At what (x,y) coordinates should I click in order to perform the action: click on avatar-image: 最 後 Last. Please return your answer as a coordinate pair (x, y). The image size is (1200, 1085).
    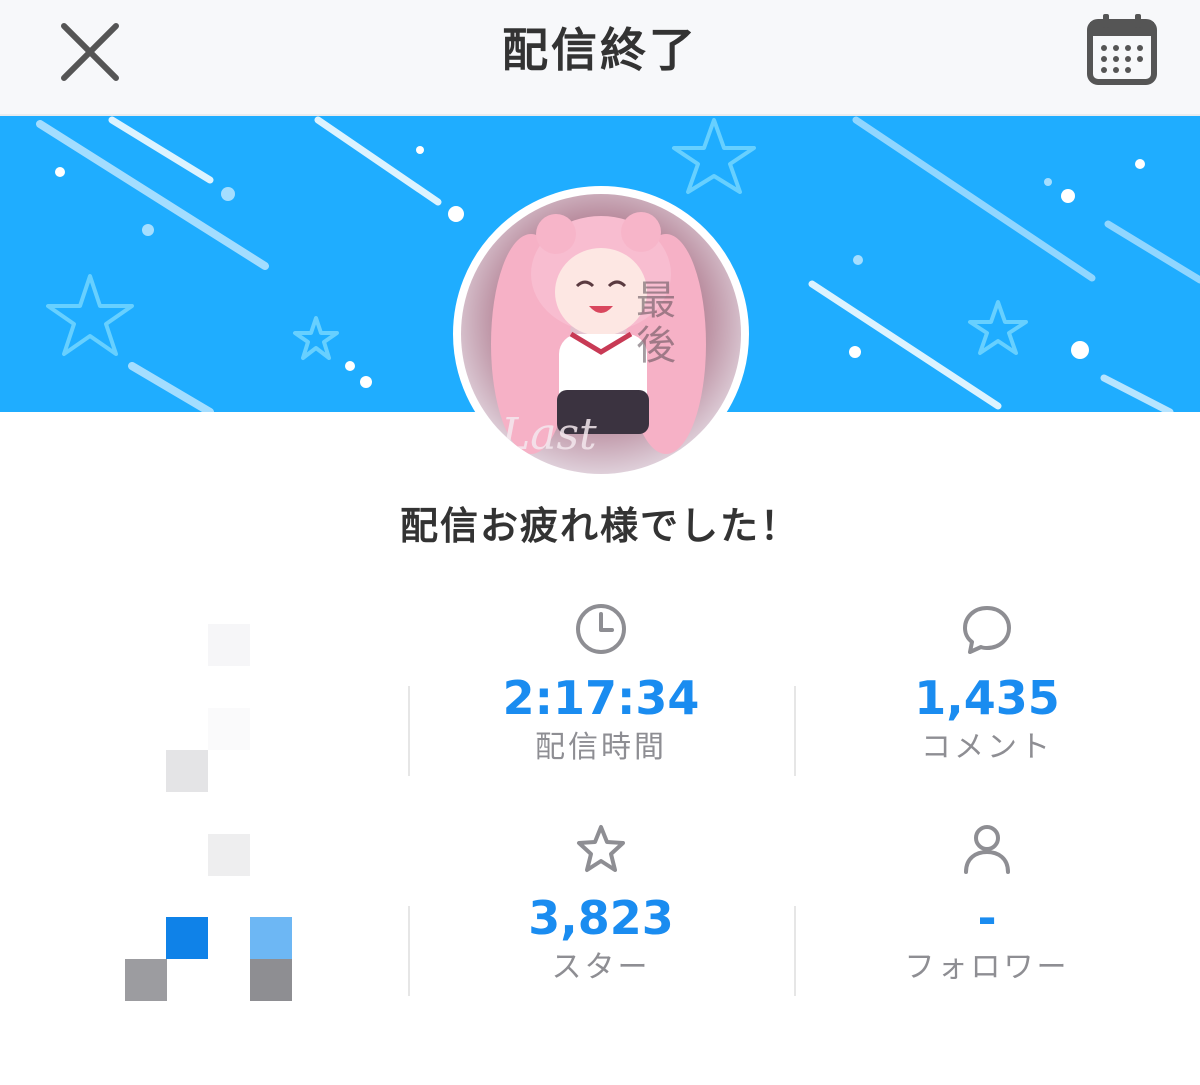
    Looking at the image, I should click on (601, 334).